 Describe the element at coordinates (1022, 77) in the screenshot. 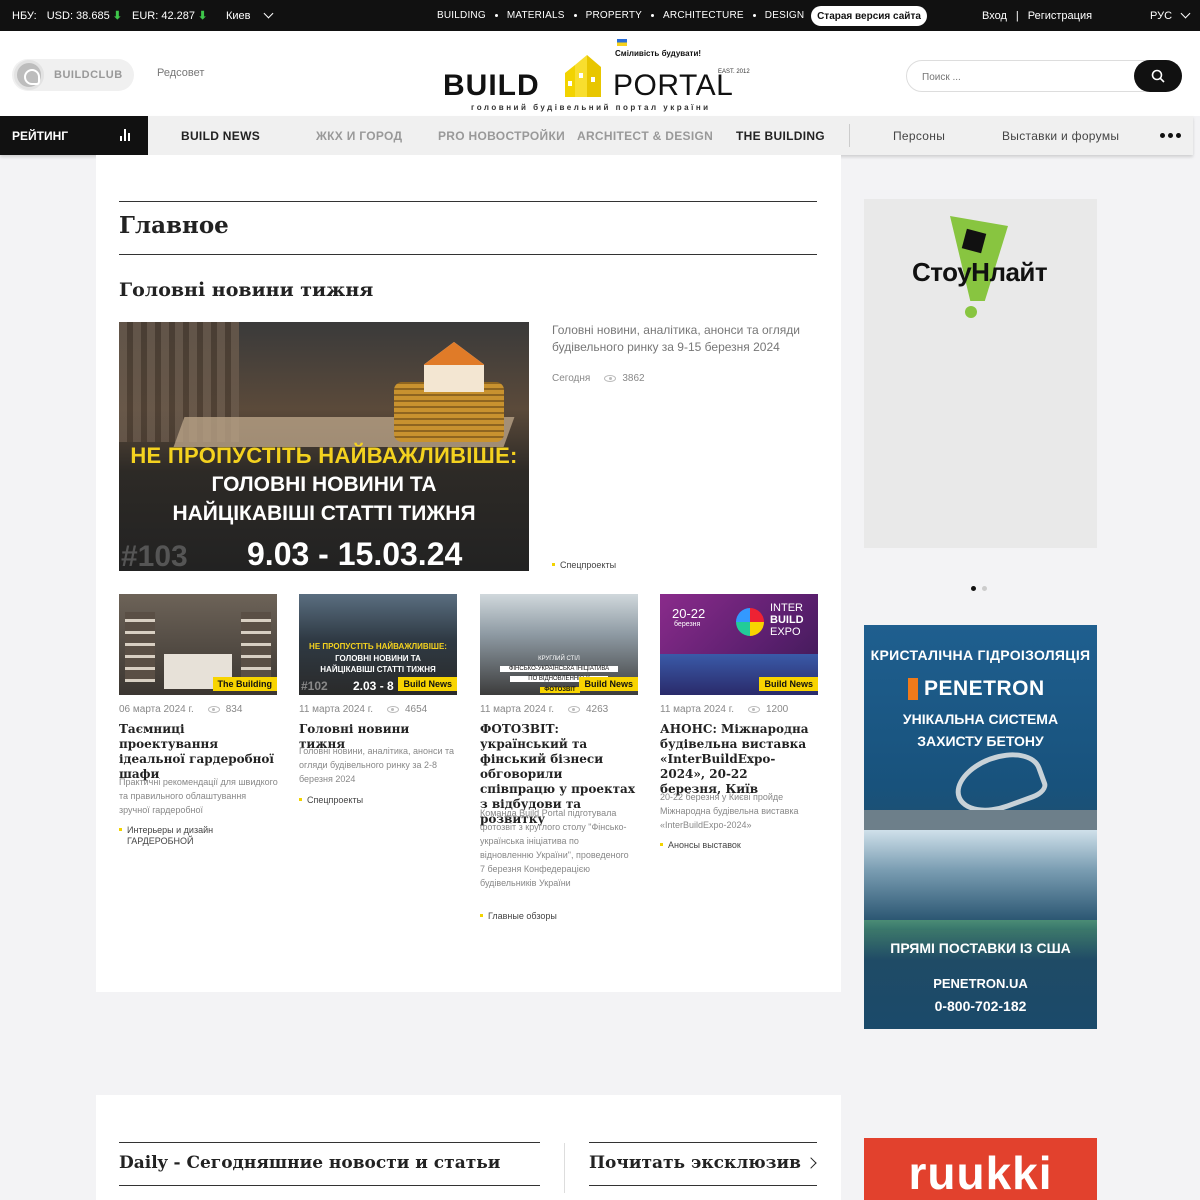

I see `search-input` at that location.